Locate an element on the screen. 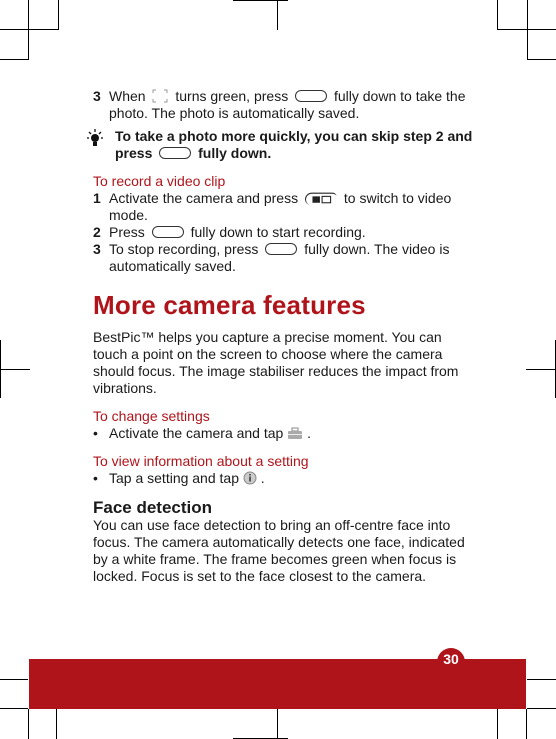 The height and width of the screenshot is (739, 556). step-text: Activate the camera and press is located at coordinates (204, 198).